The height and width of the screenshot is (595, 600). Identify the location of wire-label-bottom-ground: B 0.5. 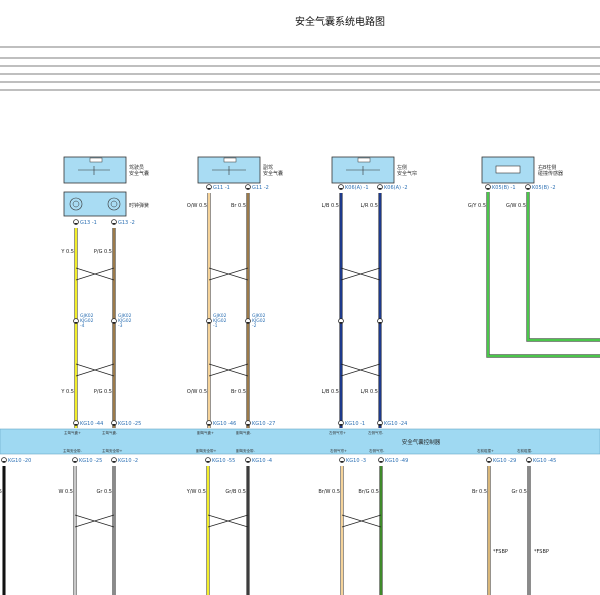
(1, 492).